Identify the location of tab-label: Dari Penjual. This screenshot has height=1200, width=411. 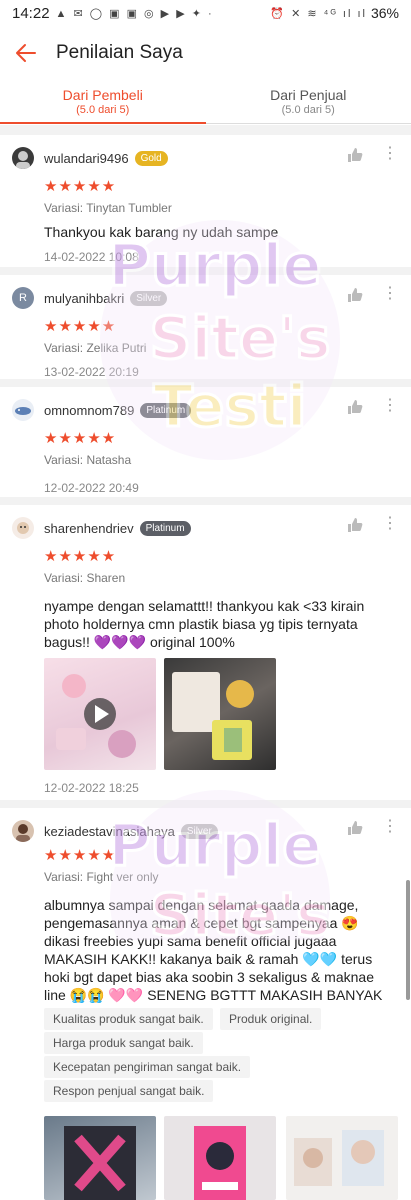
(308, 95).